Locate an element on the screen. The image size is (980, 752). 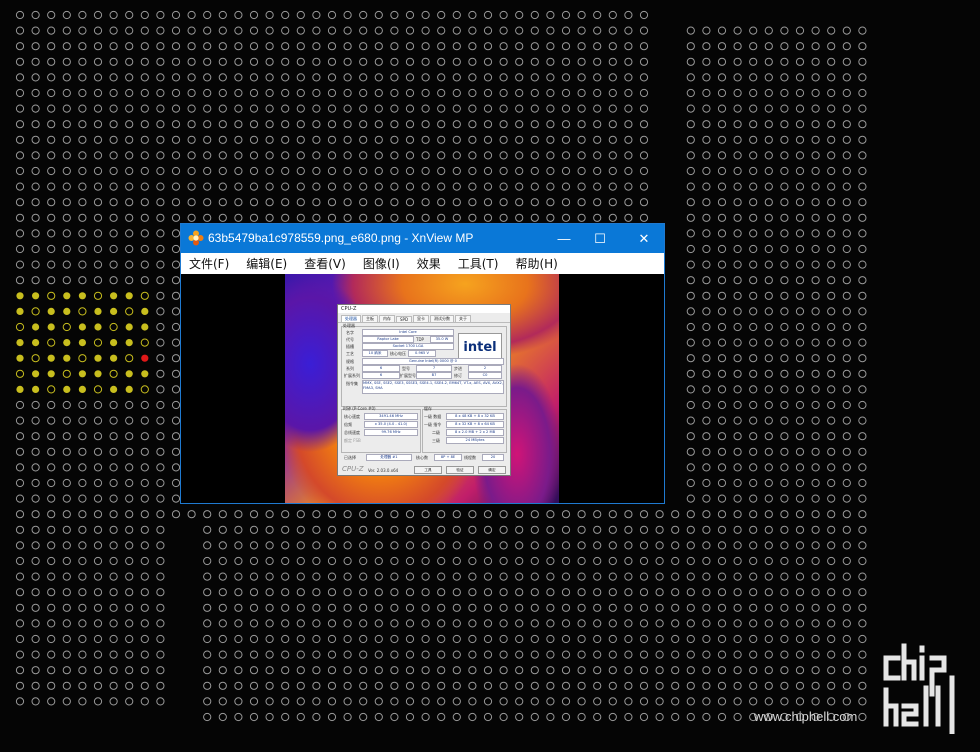
minimize-button: — is located at coordinates (564, 238).